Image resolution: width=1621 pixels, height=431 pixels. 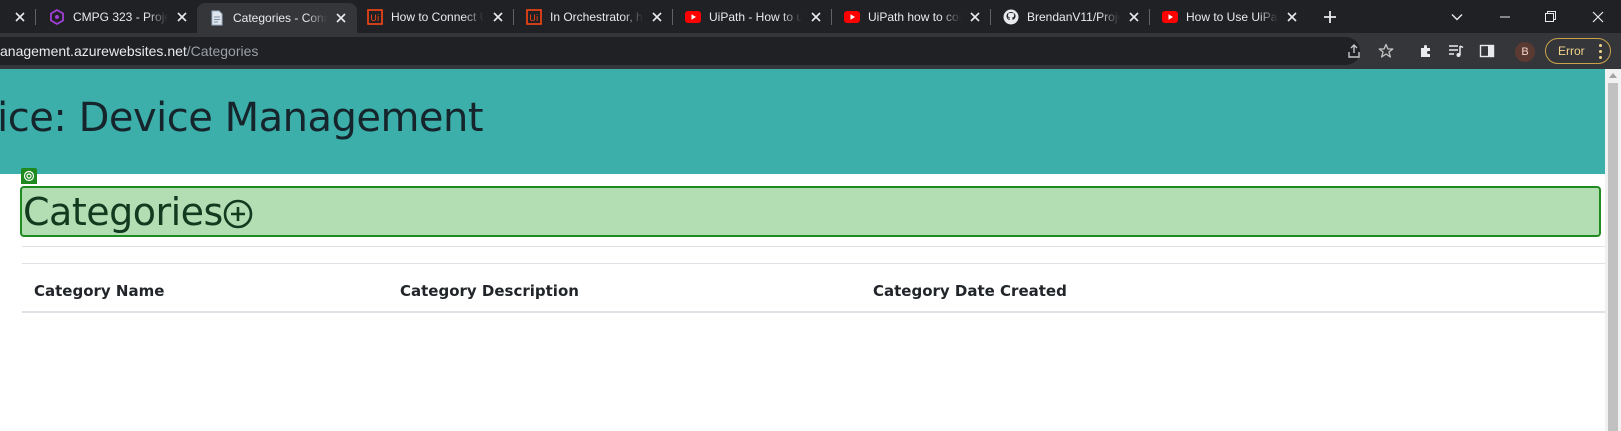 I want to click on document-icon, so click(x=217, y=18).